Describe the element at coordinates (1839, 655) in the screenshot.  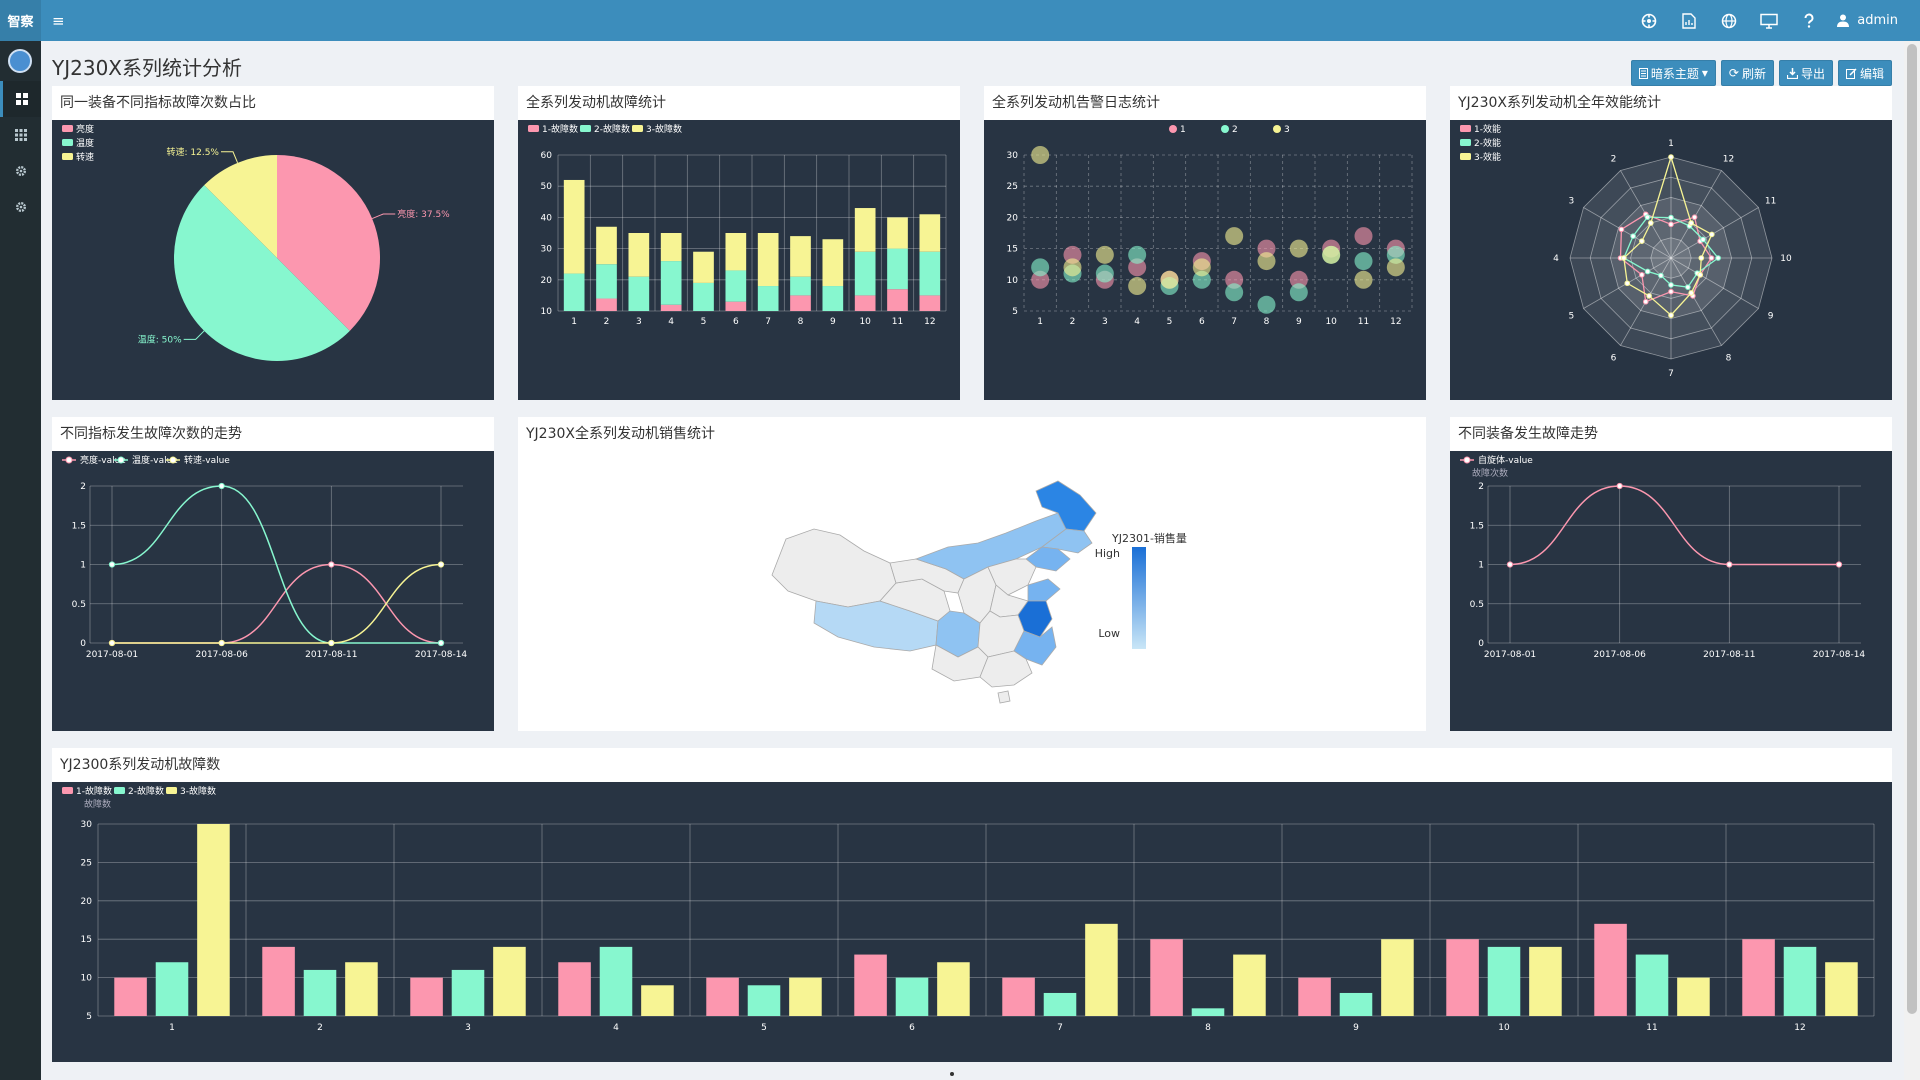
I see `x-tick-label: 2017-08-14` at that location.